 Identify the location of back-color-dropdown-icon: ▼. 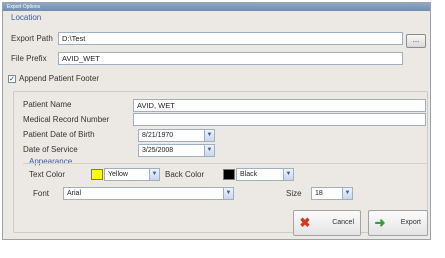
(288, 174).